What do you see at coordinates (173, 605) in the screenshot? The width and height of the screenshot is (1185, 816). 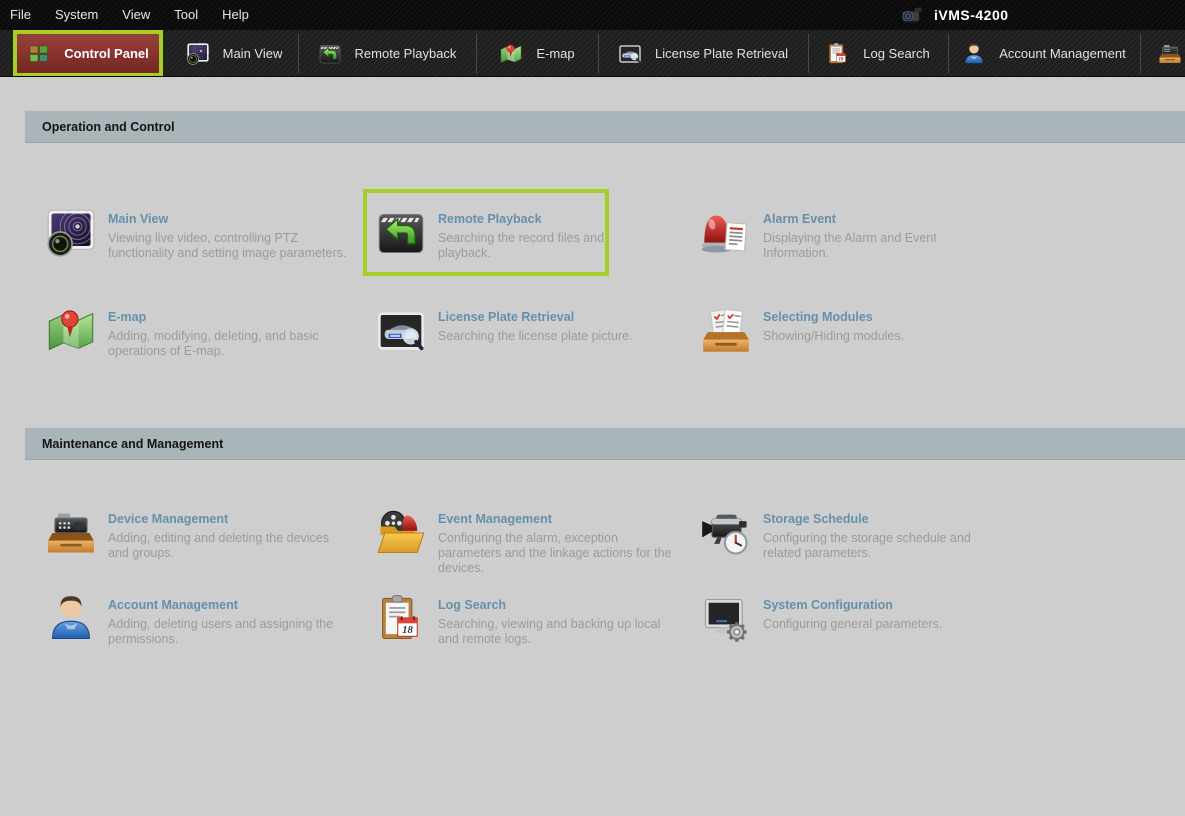 I see `module-title: Account Management` at bounding box center [173, 605].